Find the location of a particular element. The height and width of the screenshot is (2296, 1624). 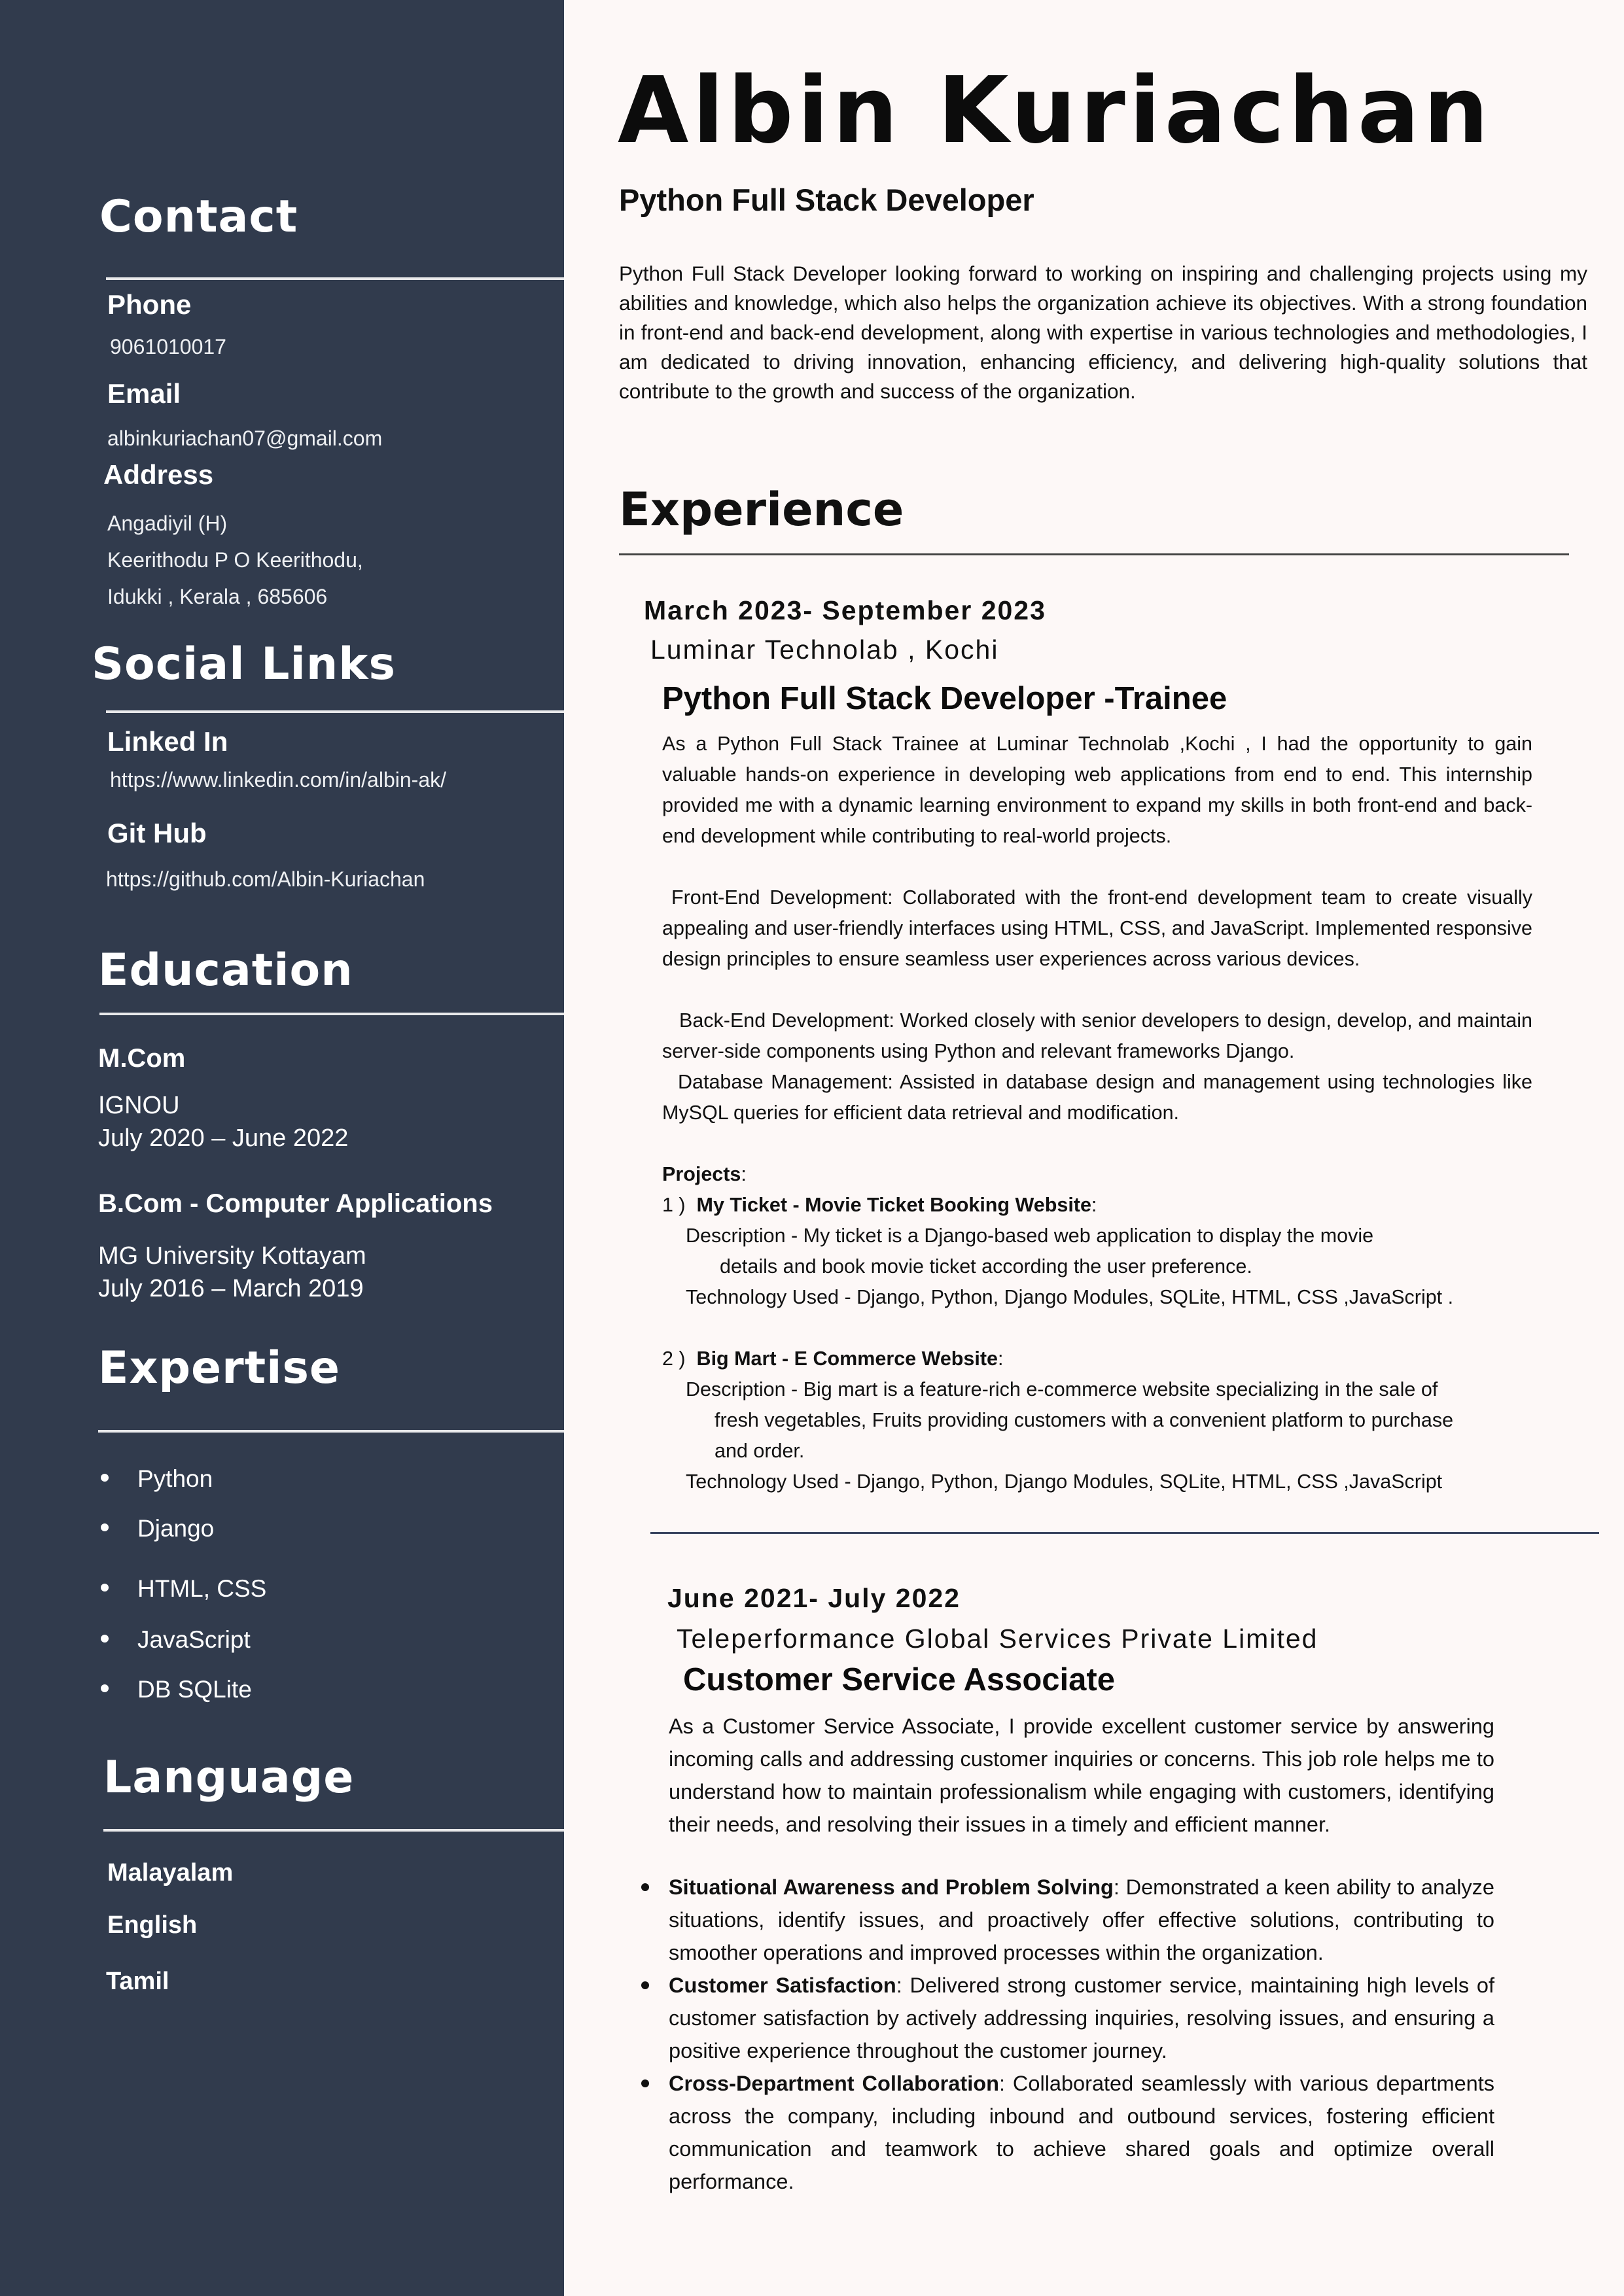

candidate-name: Albin Kuriachan is located at coordinates (1055, 111).